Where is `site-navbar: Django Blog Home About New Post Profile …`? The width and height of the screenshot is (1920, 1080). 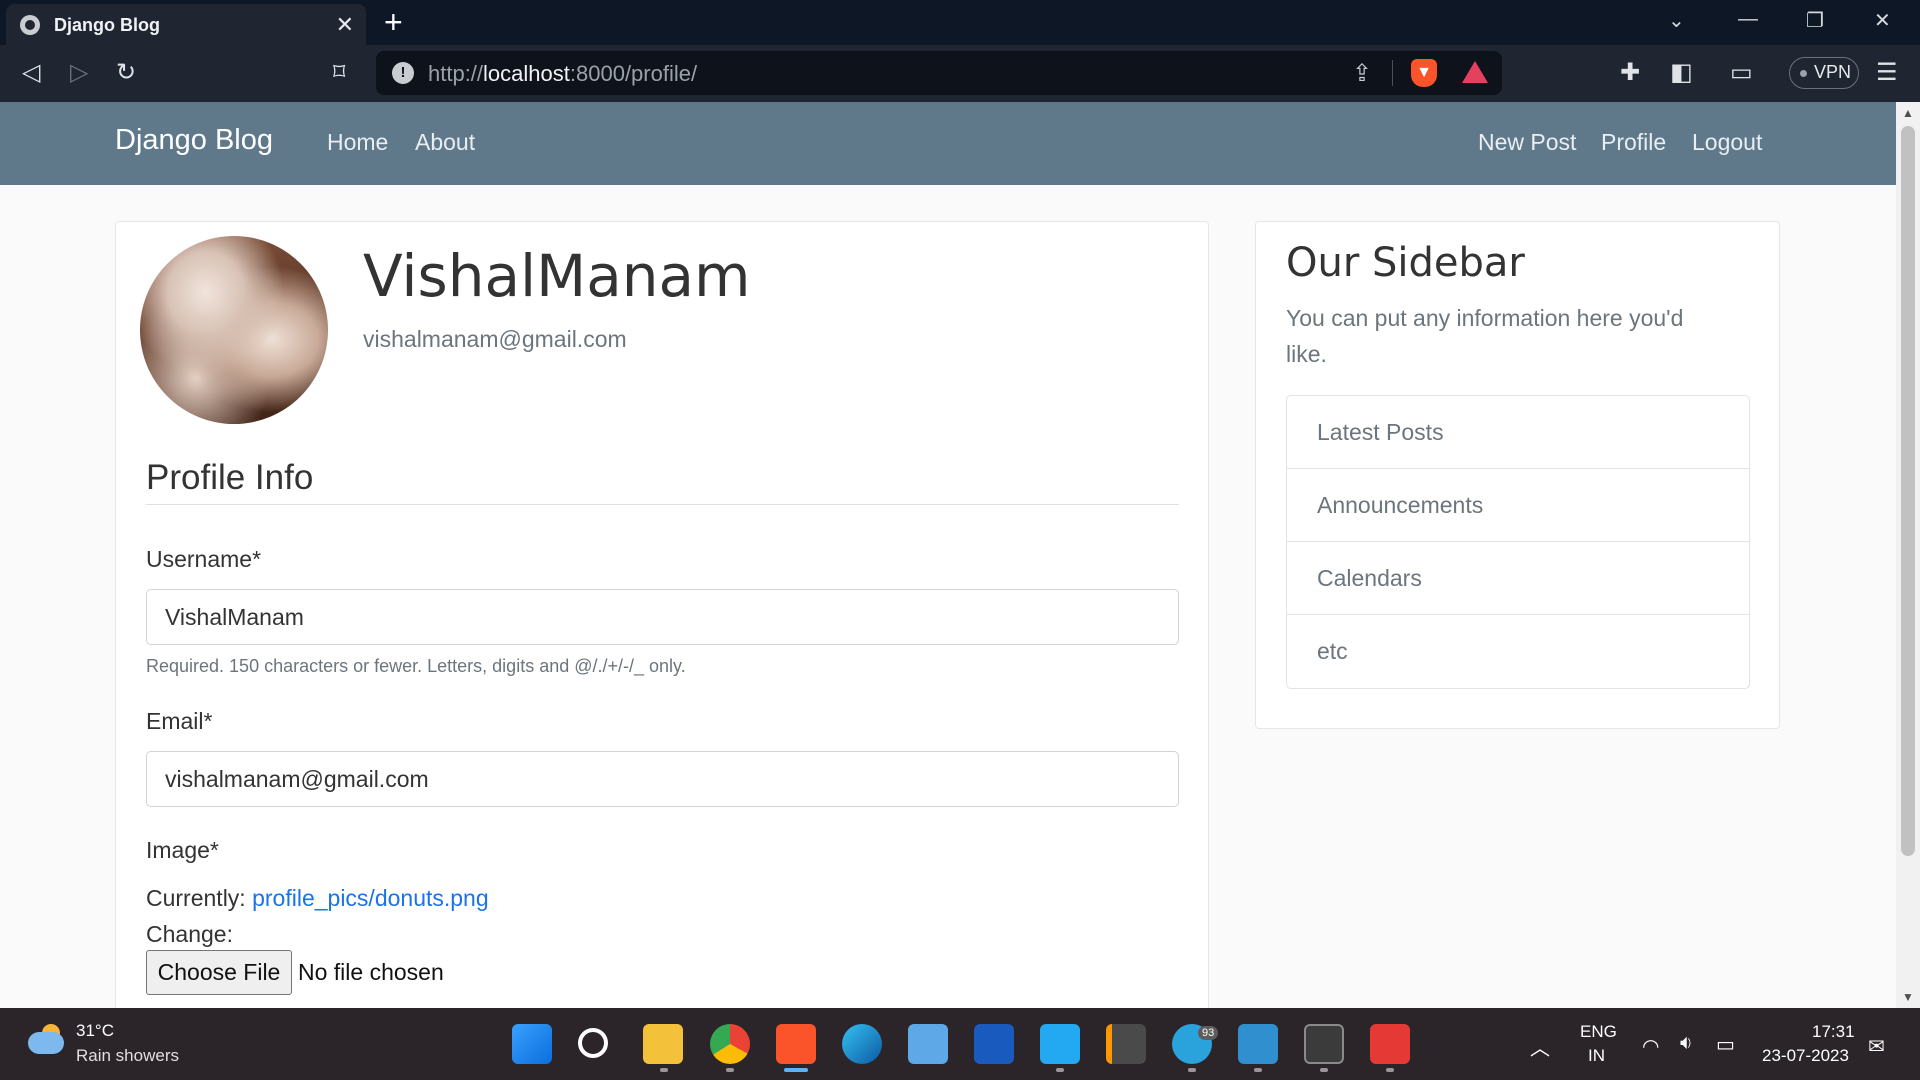 site-navbar: Django Blog Home About New Post Profile … is located at coordinates (948, 143).